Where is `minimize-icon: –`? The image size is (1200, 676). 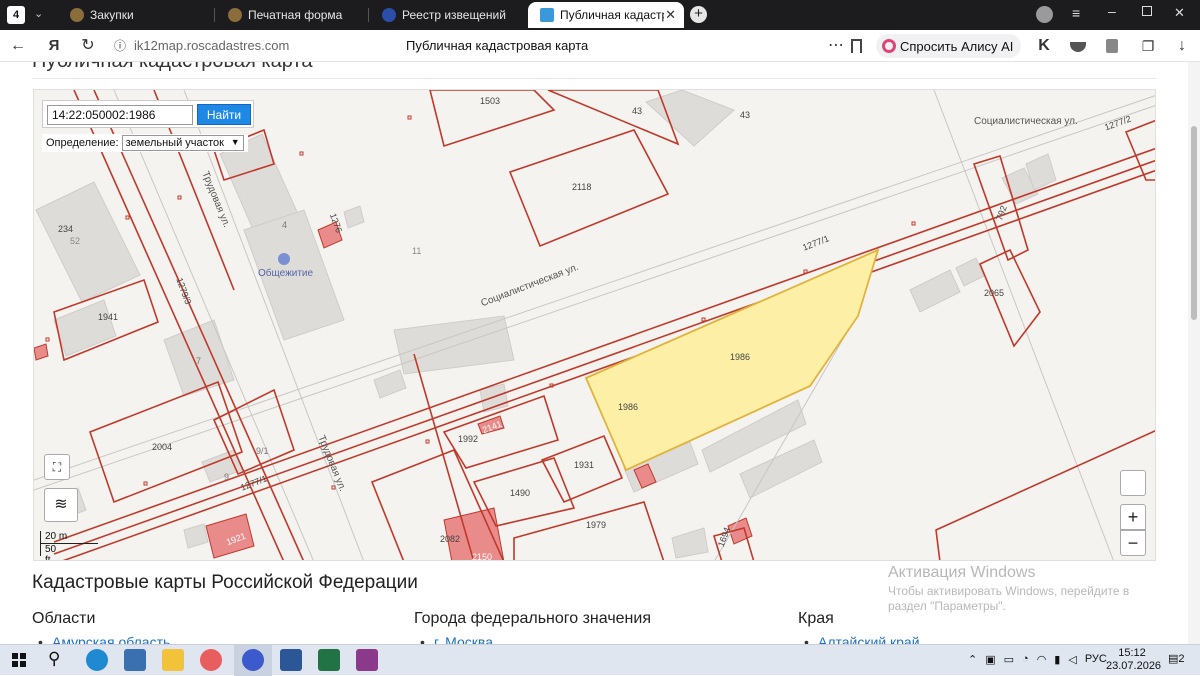 minimize-icon: – is located at coordinates (1112, 11).